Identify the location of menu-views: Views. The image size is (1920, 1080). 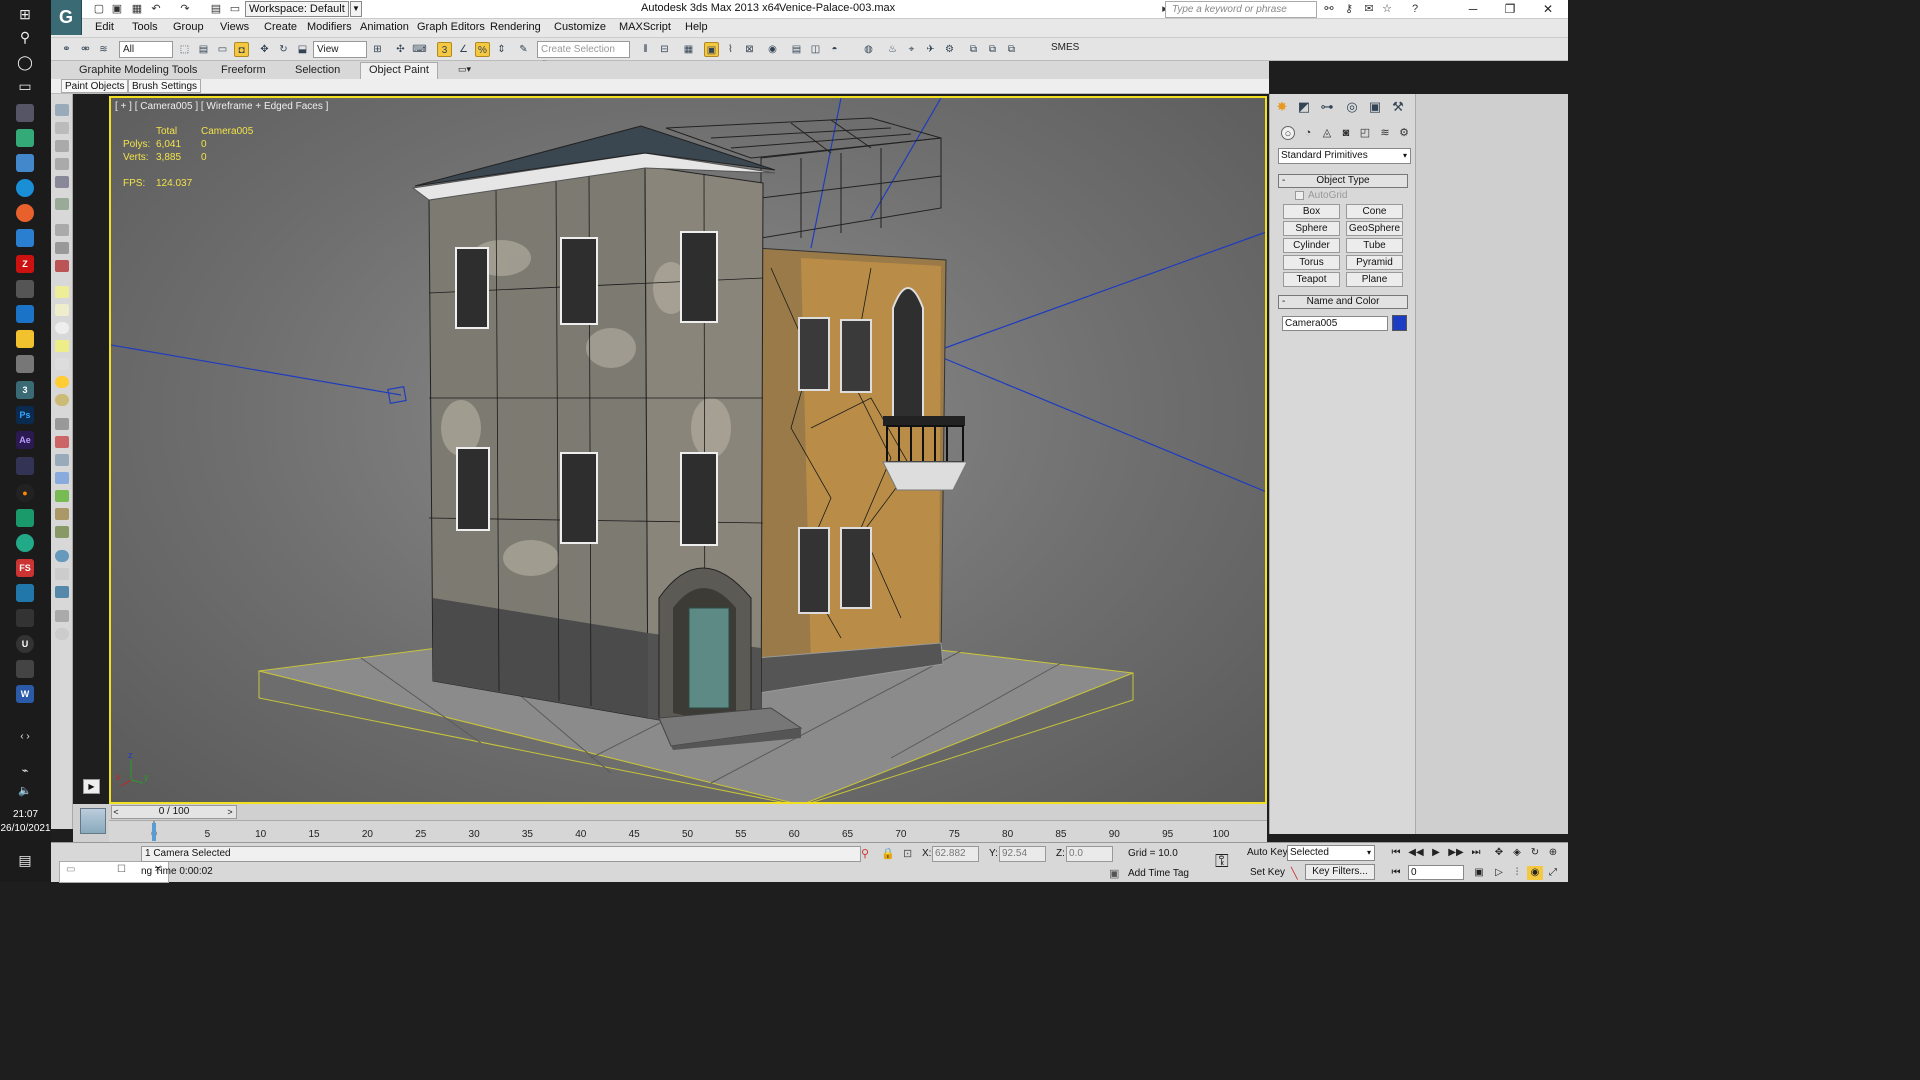
(234, 27).